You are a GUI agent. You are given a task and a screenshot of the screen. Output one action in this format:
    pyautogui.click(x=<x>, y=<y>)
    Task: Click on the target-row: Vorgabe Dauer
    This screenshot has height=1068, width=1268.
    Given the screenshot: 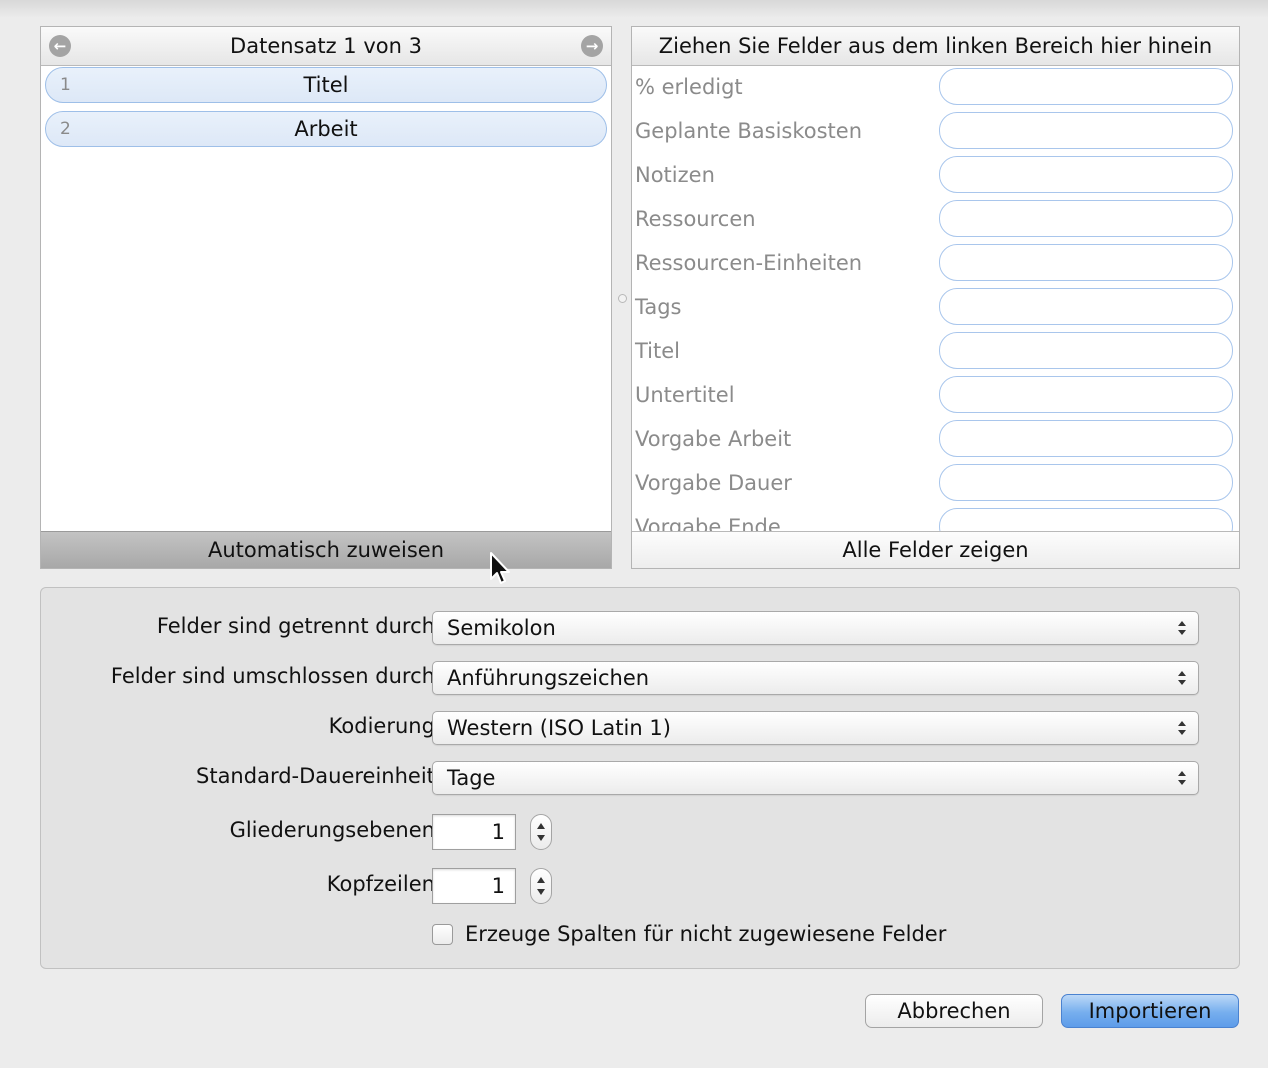 What is the action you would take?
    pyautogui.click(x=935, y=483)
    